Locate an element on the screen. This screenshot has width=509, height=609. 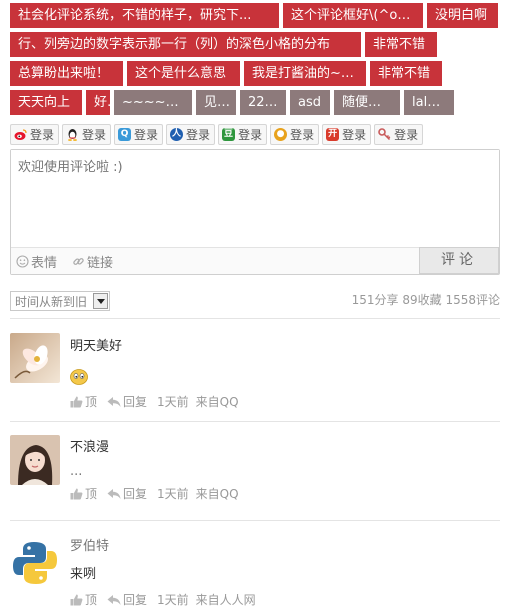
tag: 总算盼出来啦！ is located at coordinates (66, 73).